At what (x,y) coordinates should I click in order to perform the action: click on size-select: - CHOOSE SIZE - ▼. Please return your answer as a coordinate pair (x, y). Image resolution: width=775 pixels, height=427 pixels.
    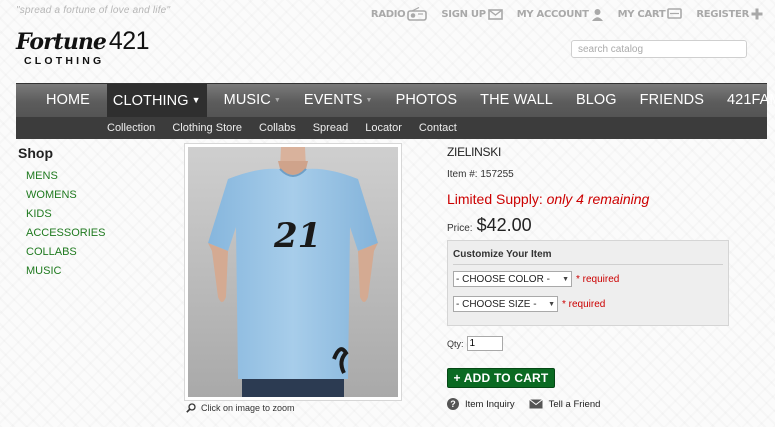
    Looking at the image, I should click on (505, 304).